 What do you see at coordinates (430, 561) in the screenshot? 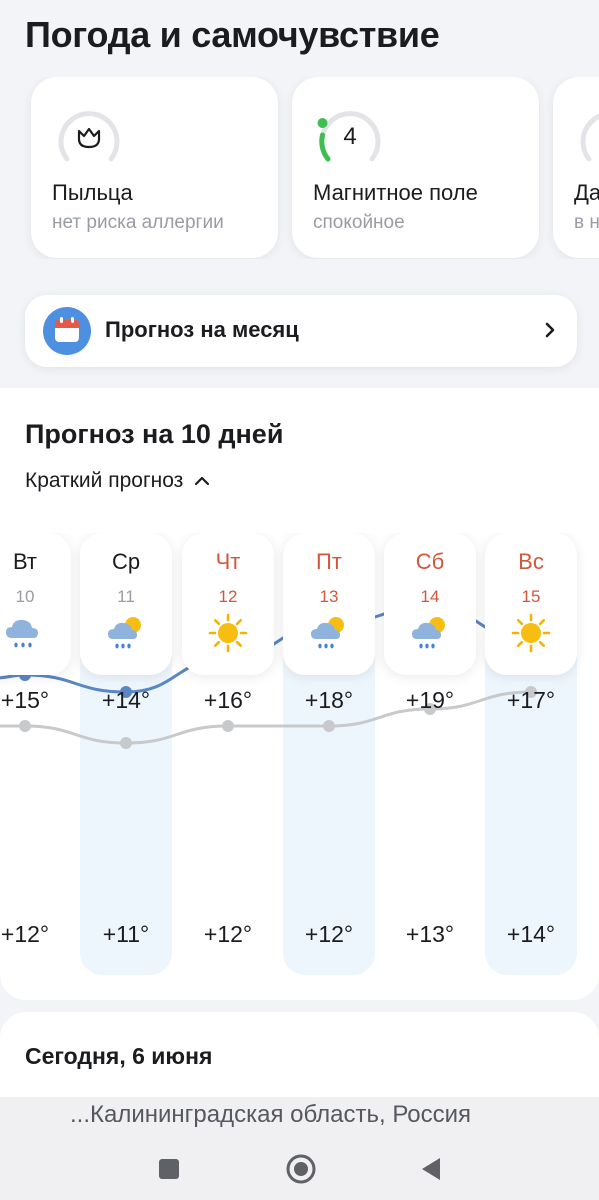
I see `day-name: Сб` at bounding box center [430, 561].